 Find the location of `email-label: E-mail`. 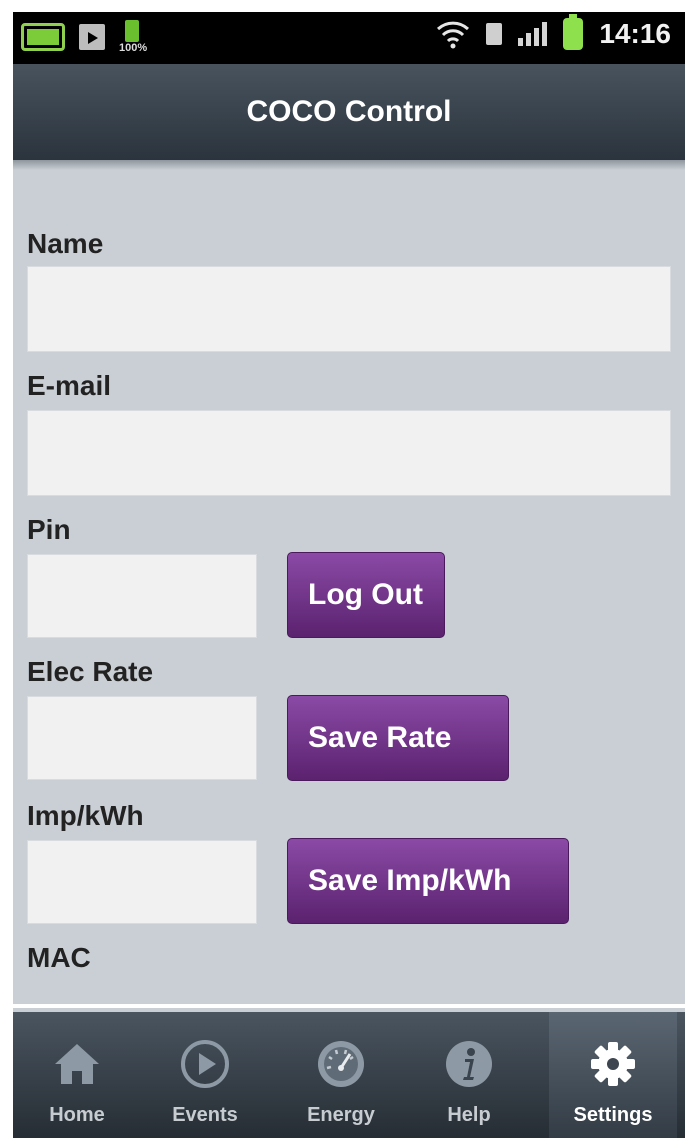

email-label: E-mail is located at coordinates (69, 385).